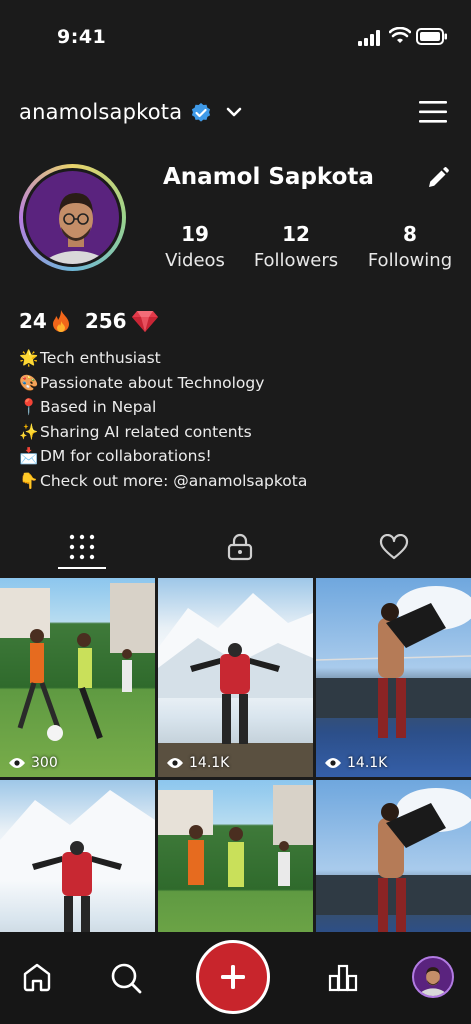 The image size is (471, 1024). I want to click on lock-icon, so click(240, 547).